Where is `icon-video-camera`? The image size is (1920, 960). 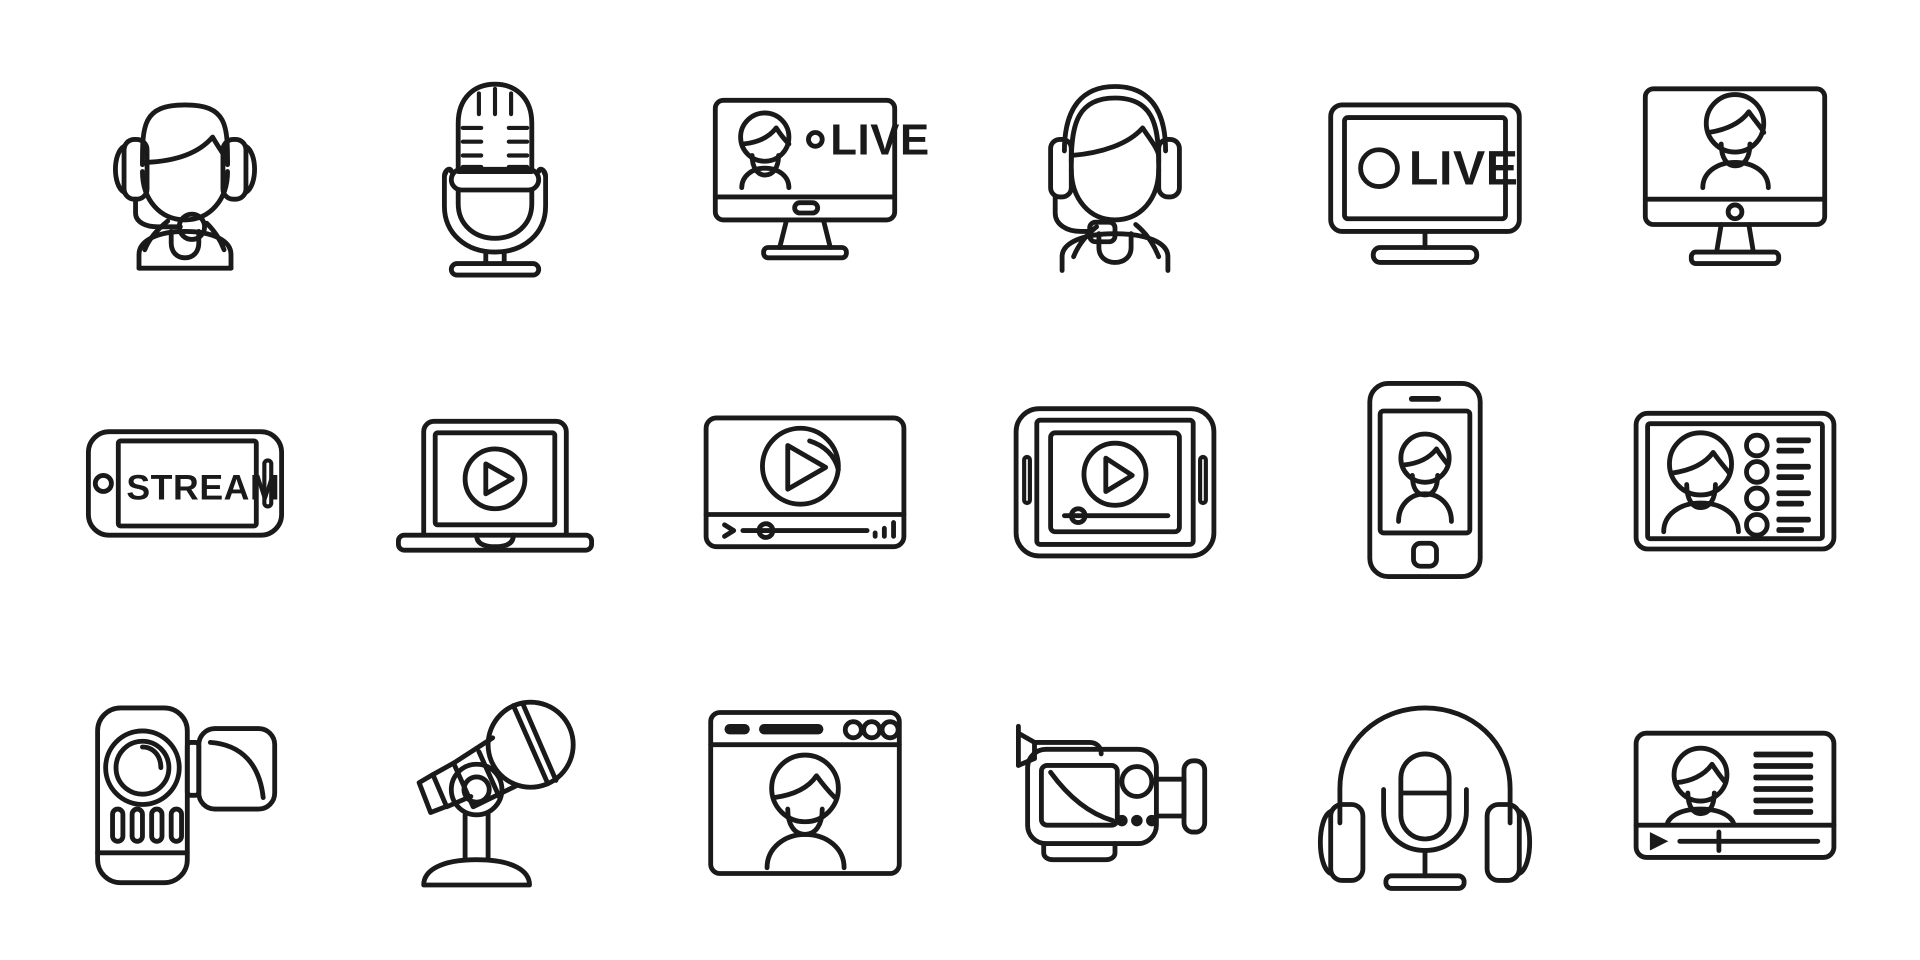 icon-video-camera is located at coordinates (1115, 793).